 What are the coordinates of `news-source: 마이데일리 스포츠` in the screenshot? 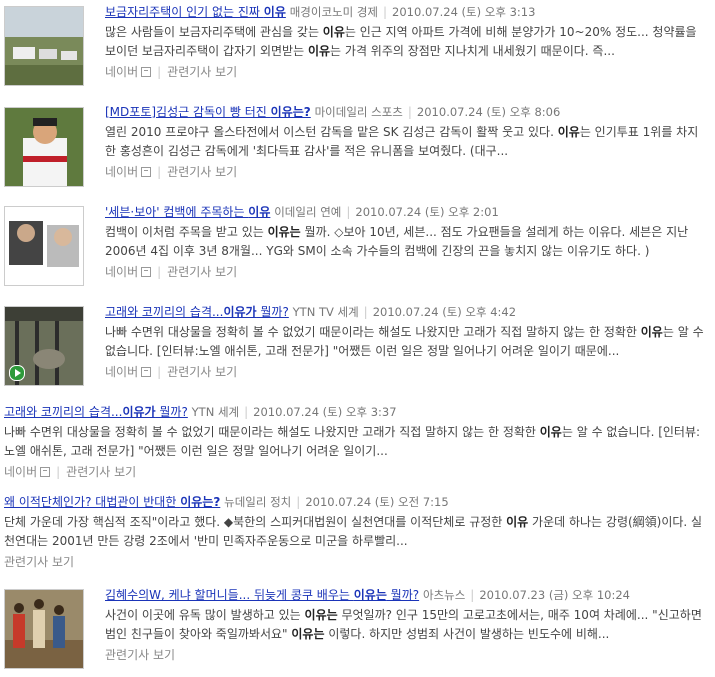 It's located at (358, 112).